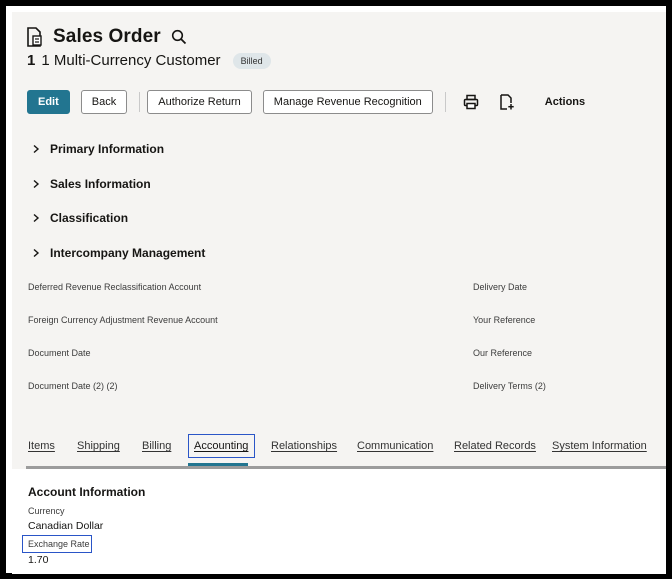  What do you see at coordinates (31, 60) in the screenshot?
I see `record-number: 1` at bounding box center [31, 60].